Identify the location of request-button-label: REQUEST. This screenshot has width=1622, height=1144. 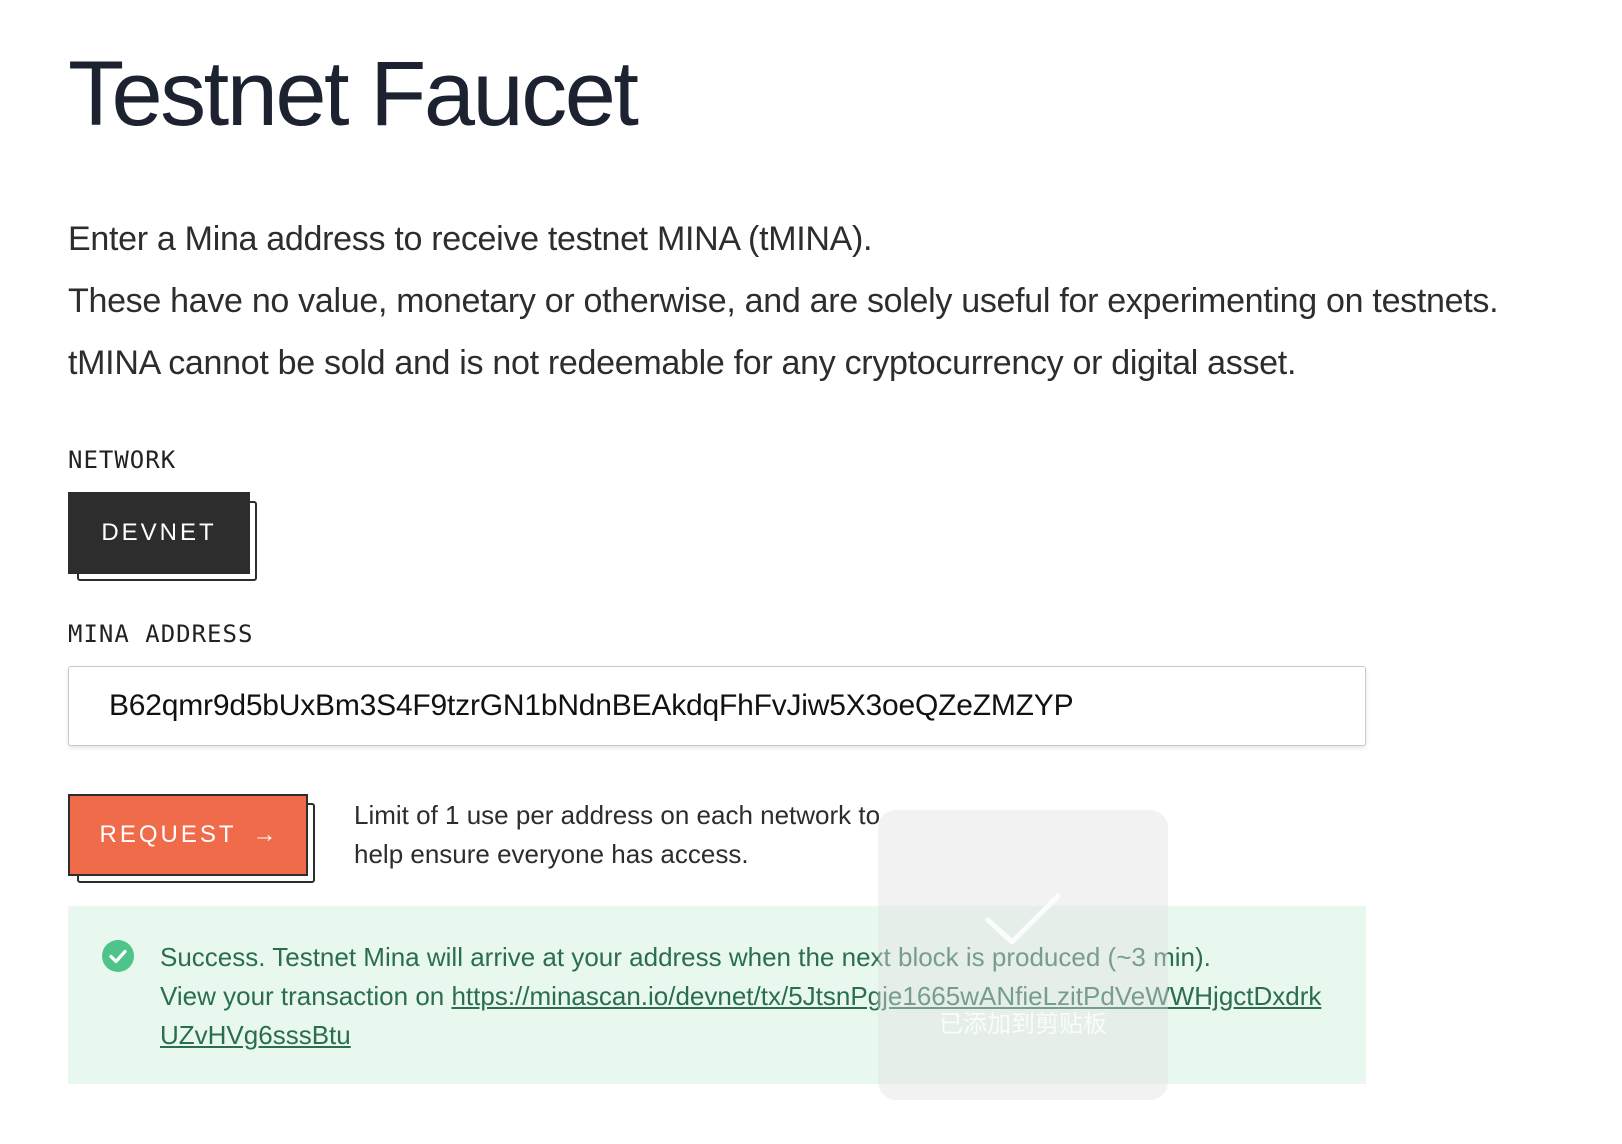
(168, 834).